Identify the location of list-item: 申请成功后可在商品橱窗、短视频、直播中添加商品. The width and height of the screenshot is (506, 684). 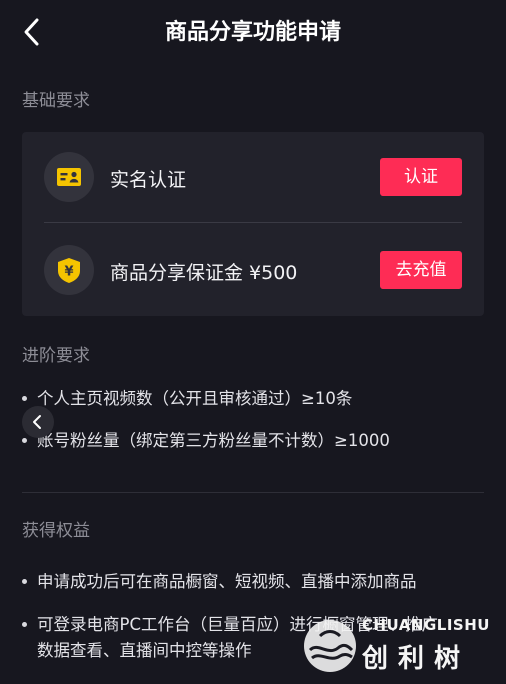
(219, 582).